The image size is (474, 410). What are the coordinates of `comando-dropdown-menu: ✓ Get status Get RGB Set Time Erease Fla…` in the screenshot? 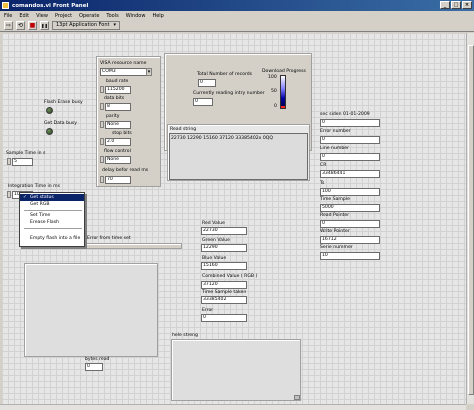 It's located at (52, 219).